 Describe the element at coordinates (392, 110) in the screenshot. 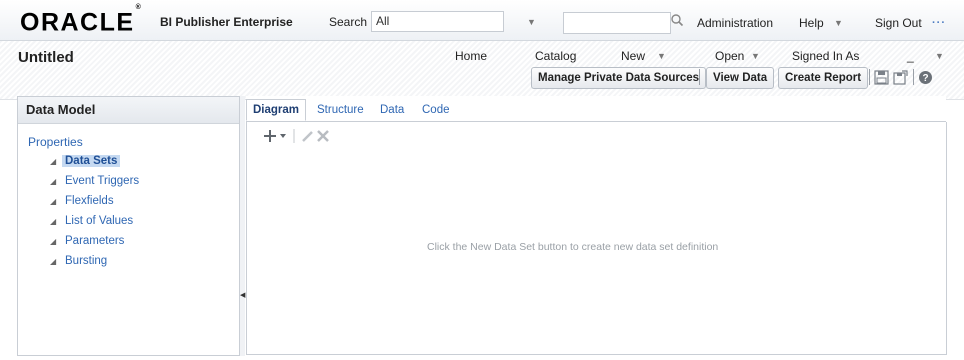

I see `tab-data: Data` at that location.